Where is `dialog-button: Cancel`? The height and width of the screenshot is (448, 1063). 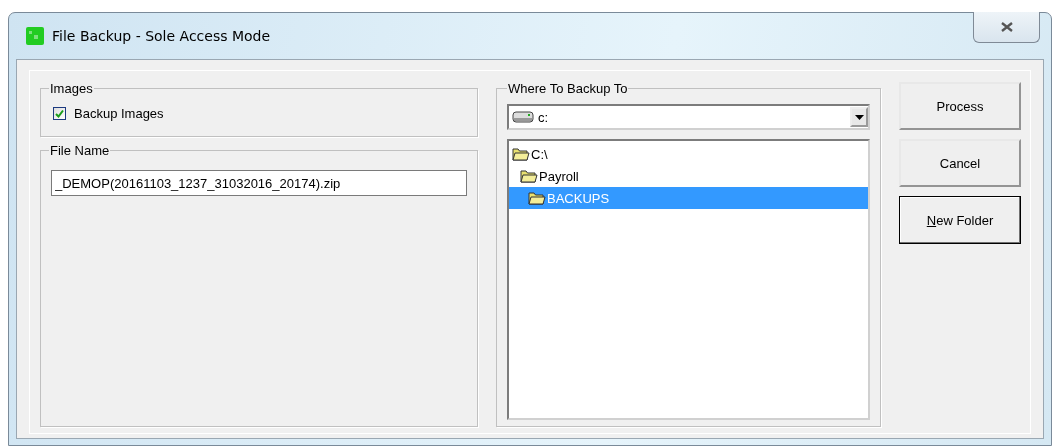 dialog-button: Cancel is located at coordinates (960, 163).